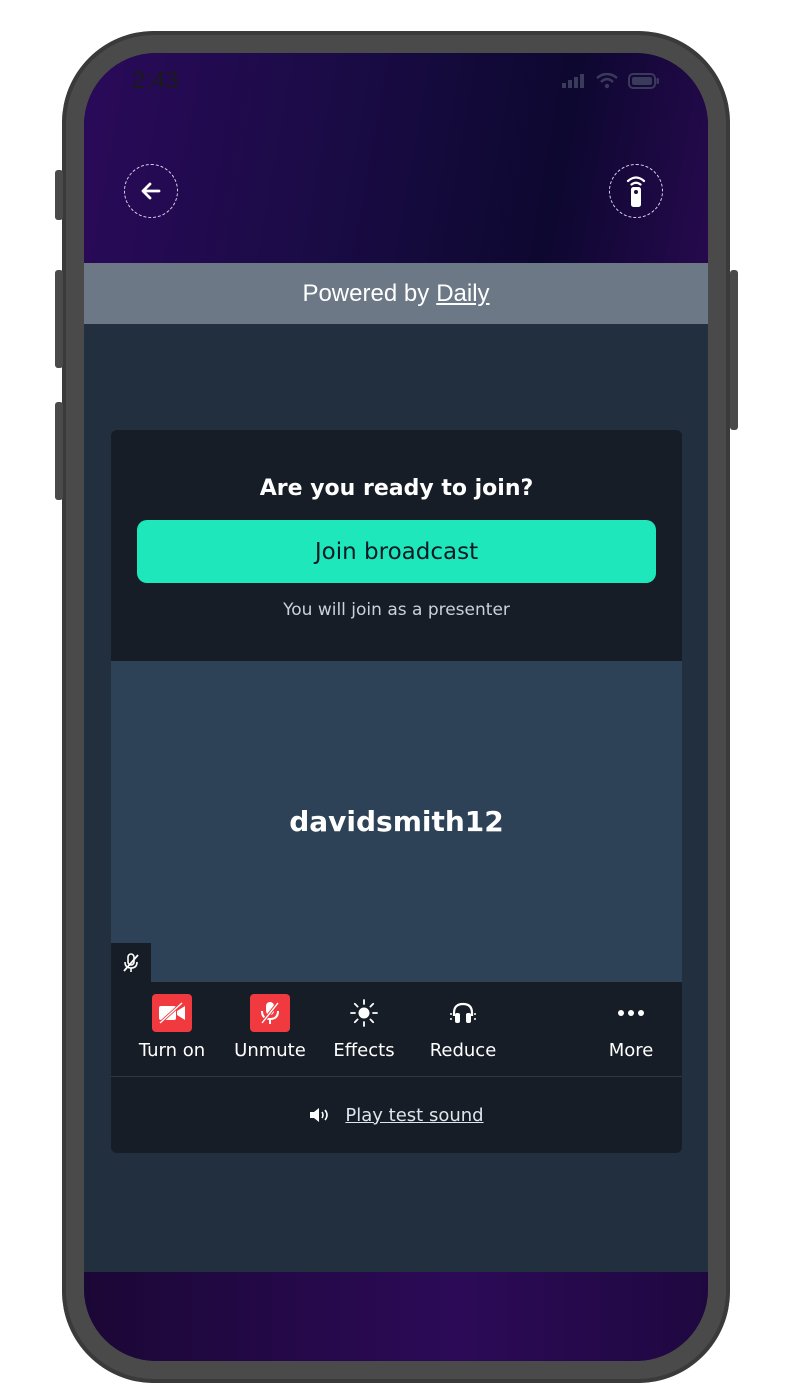 The height and width of the screenshot is (1391, 791). Describe the element at coordinates (631, 1050) in the screenshot. I see `more-label: More` at that location.